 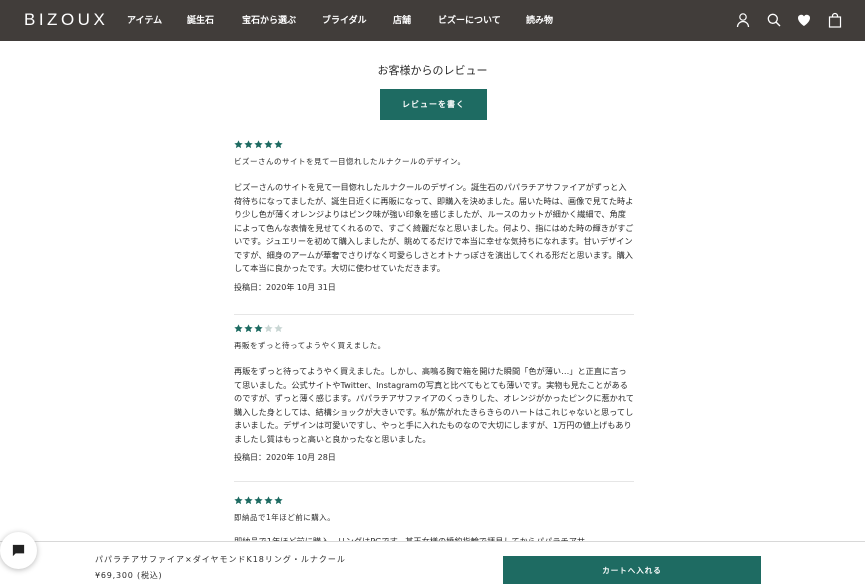 I want to click on chat-button, so click(x=18, y=550).